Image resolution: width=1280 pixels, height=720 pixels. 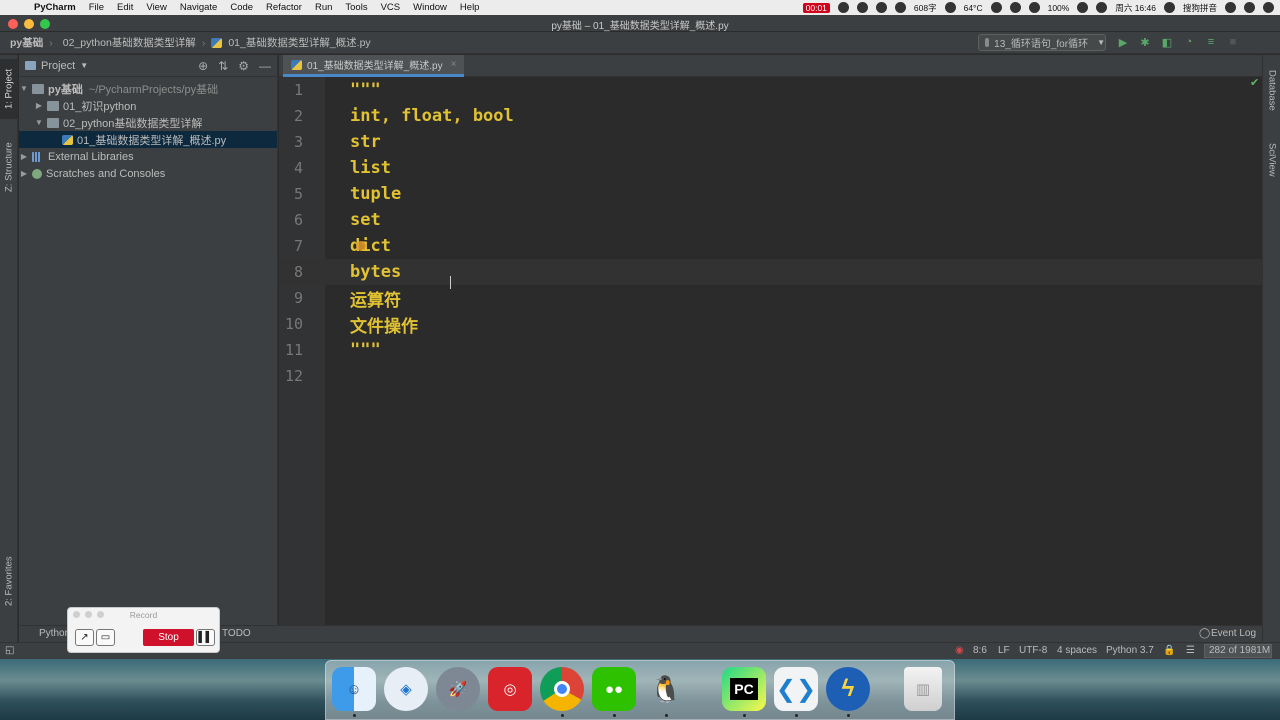 I want to click on menu-help: Help, so click(x=470, y=7).